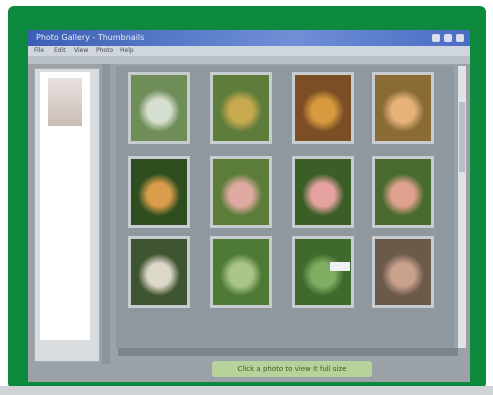  I want to click on maximize-button, so click(448, 38).